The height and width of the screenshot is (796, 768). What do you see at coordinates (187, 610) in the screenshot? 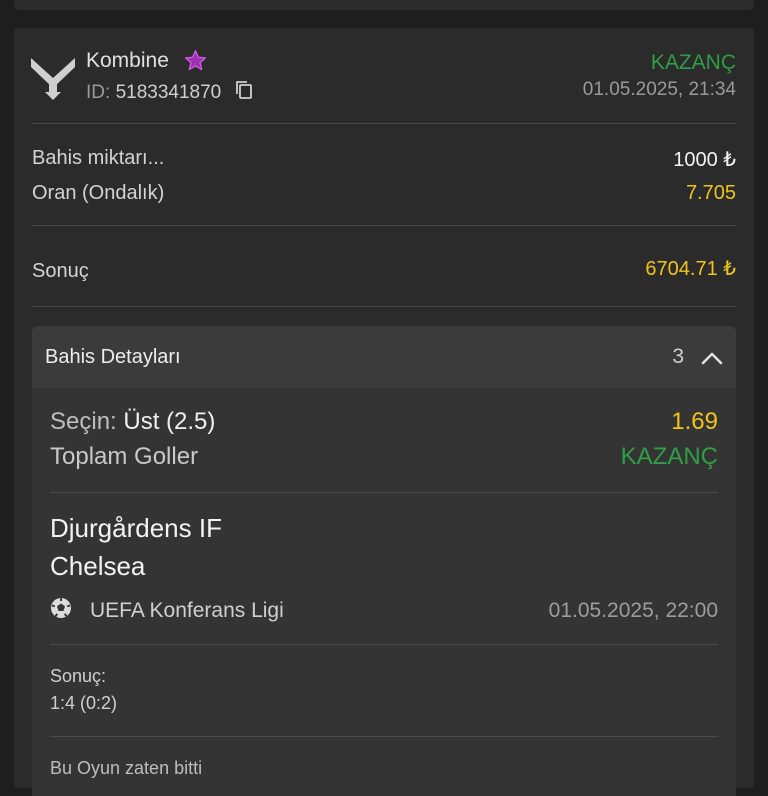
I see `league-name: UEFA Konferans Ligi` at bounding box center [187, 610].